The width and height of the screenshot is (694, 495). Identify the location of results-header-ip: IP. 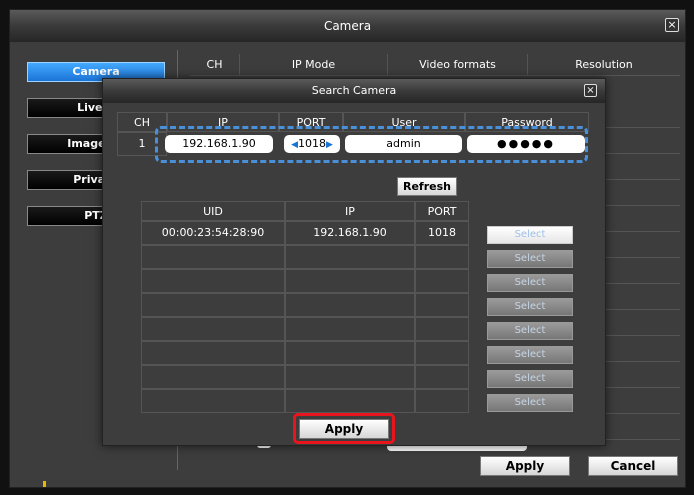
(350, 211).